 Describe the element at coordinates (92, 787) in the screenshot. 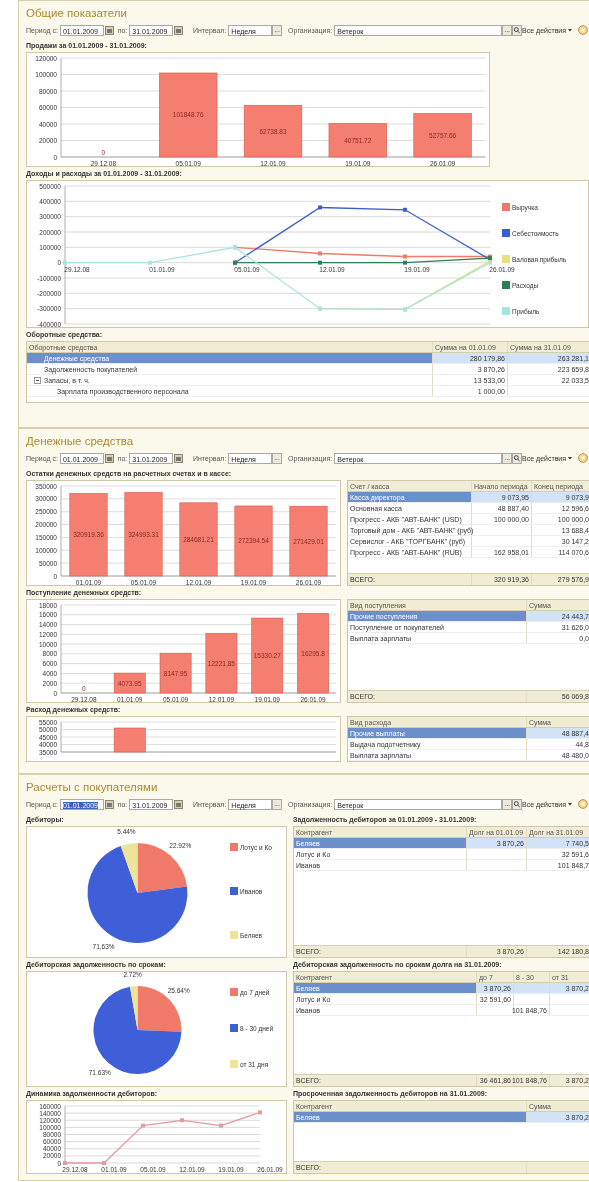

I see `panel-title: Расчеты с покупателями` at that location.